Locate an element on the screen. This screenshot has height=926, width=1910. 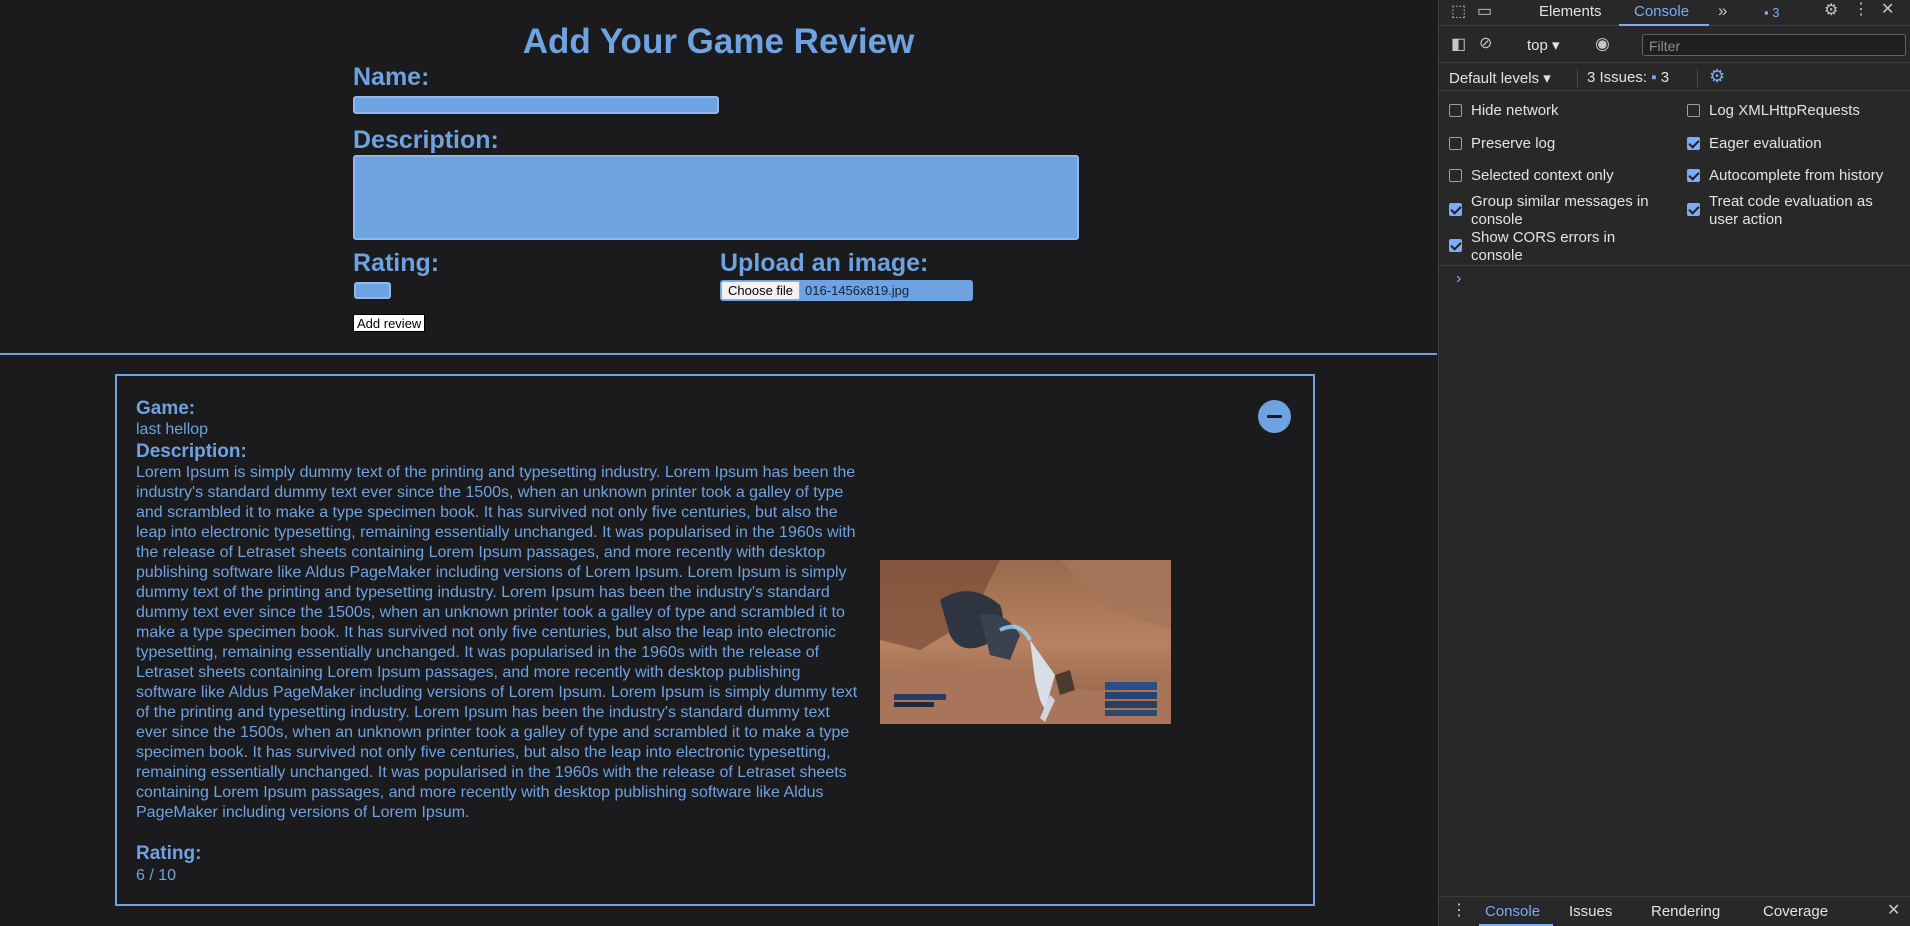
log-levels-dropdown: Default levels ▾ is located at coordinates (1500, 78).